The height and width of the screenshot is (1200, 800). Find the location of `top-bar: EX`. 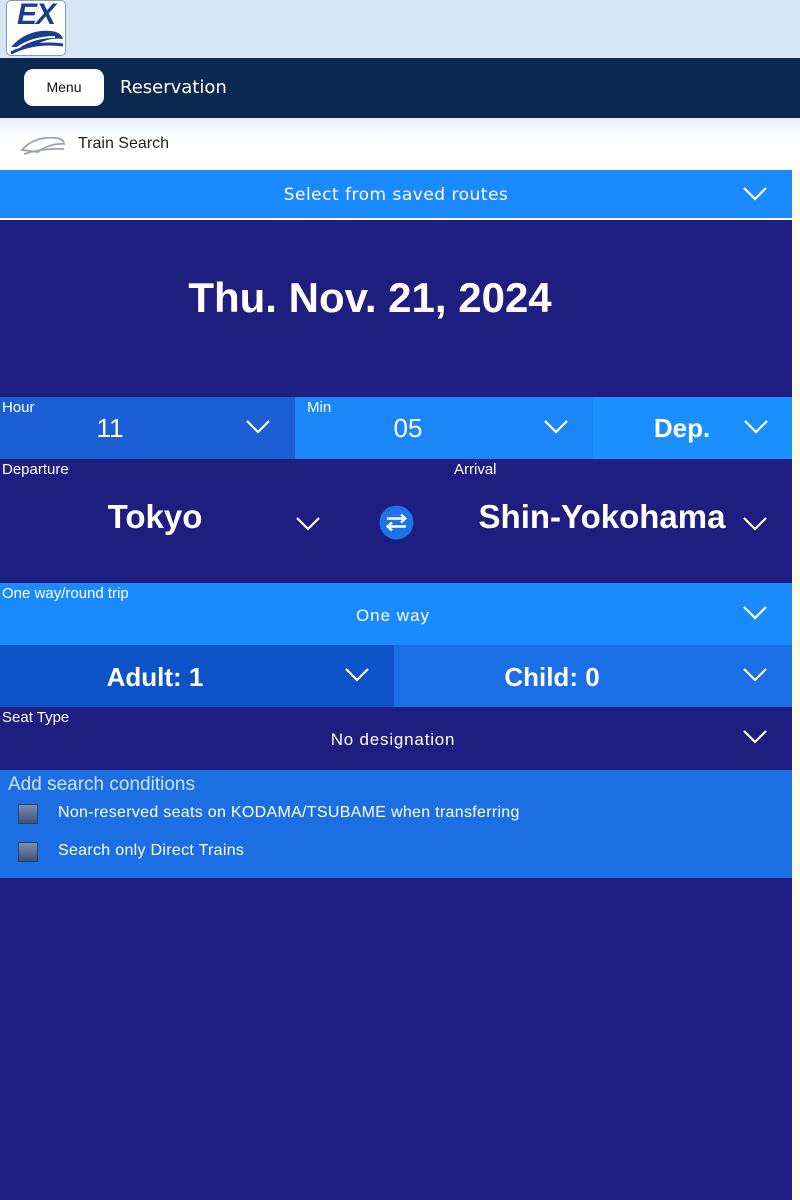

top-bar: EX is located at coordinates (400, 29).